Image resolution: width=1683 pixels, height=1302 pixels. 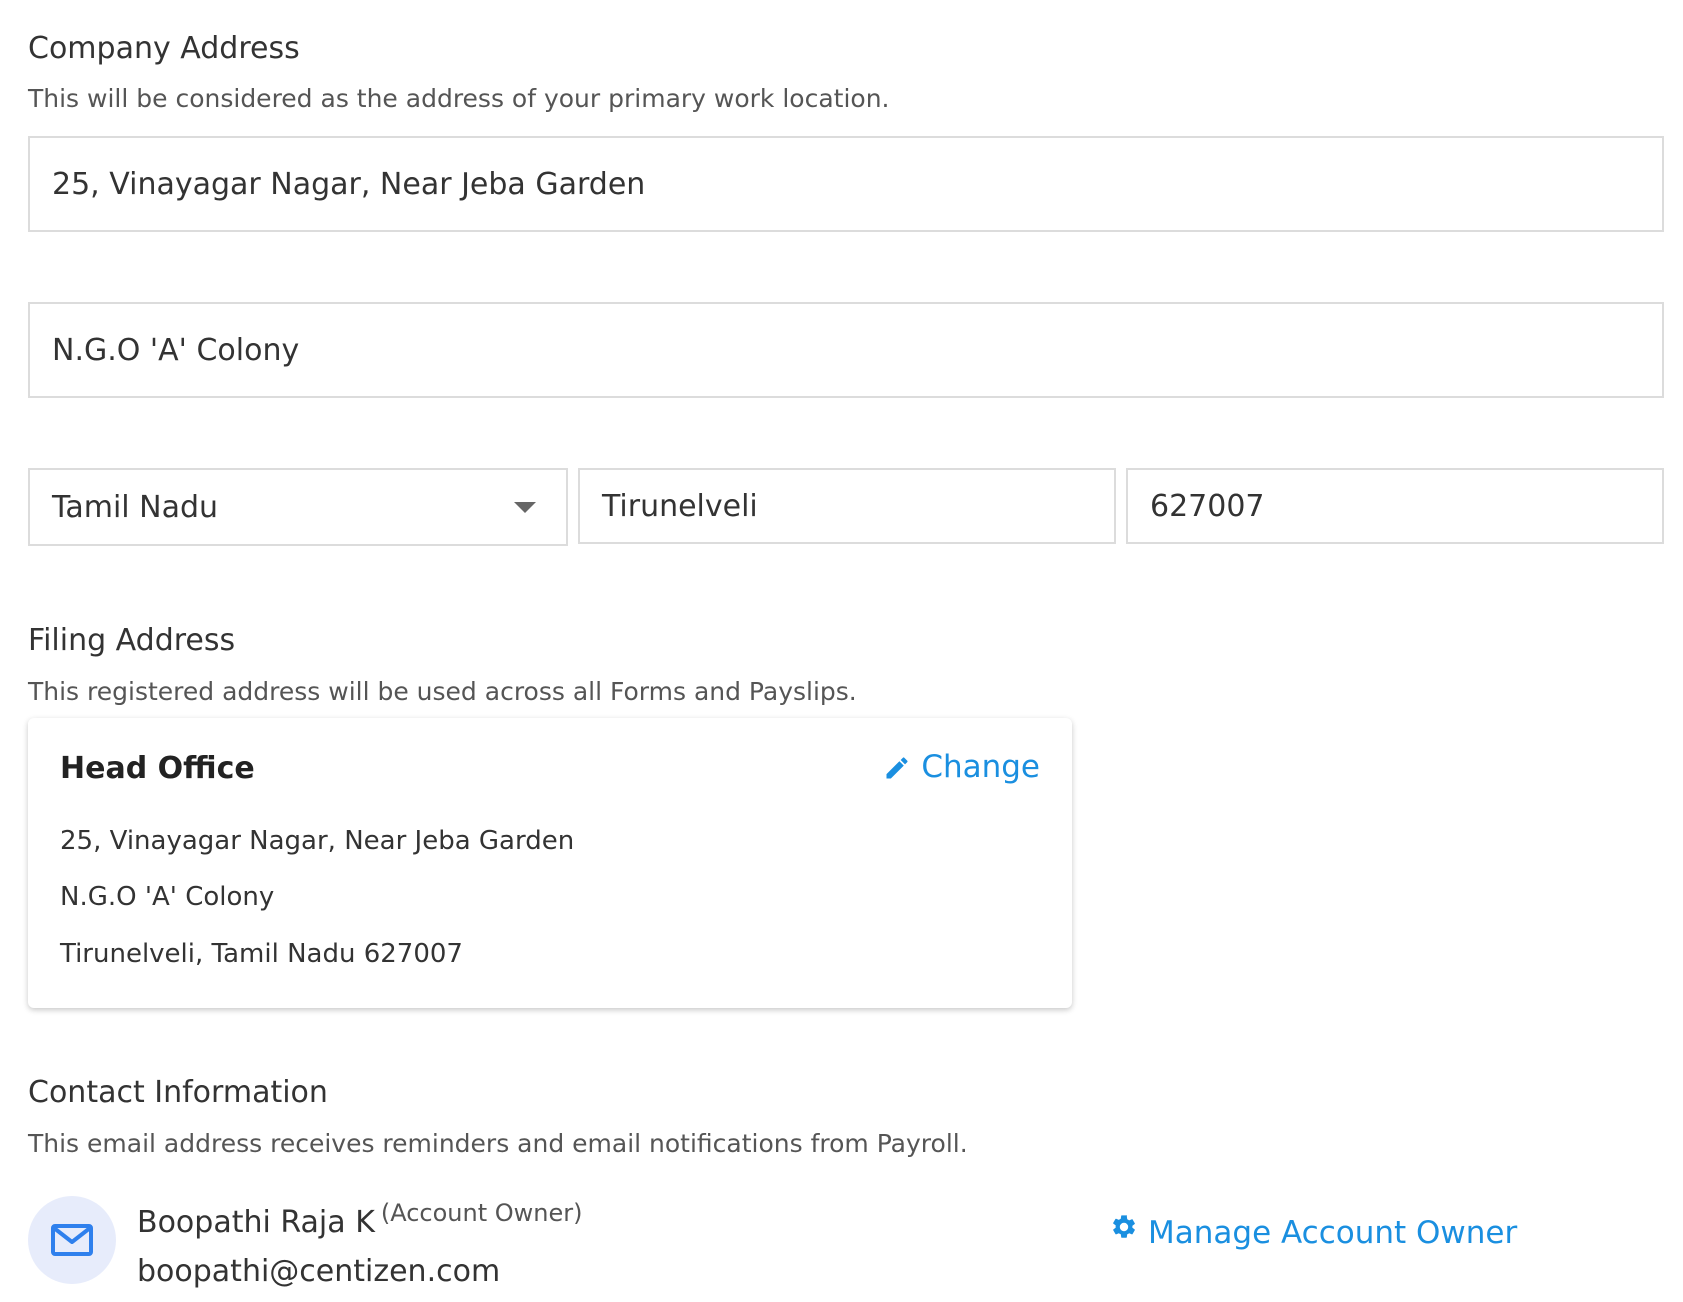 I want to click on mail-icon, so click(x=72, y=1240).